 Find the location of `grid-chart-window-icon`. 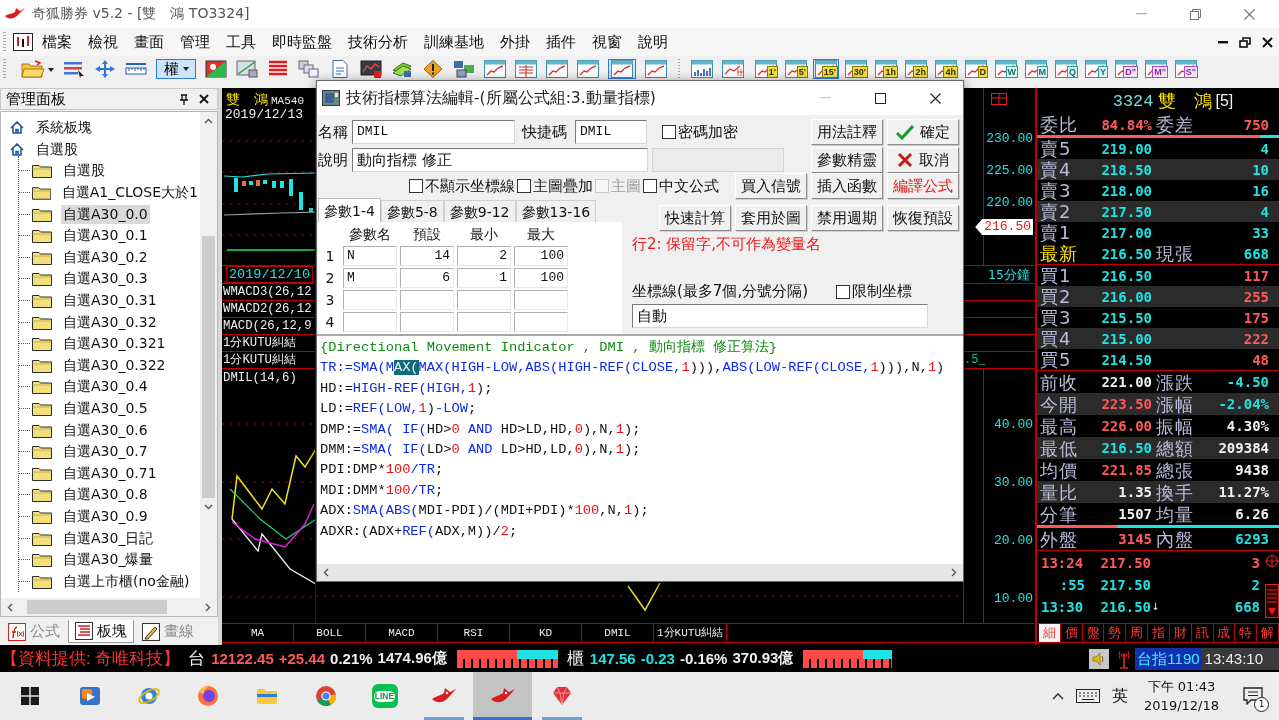

grid-chart-window-icon is located at coordinates (733, 69).